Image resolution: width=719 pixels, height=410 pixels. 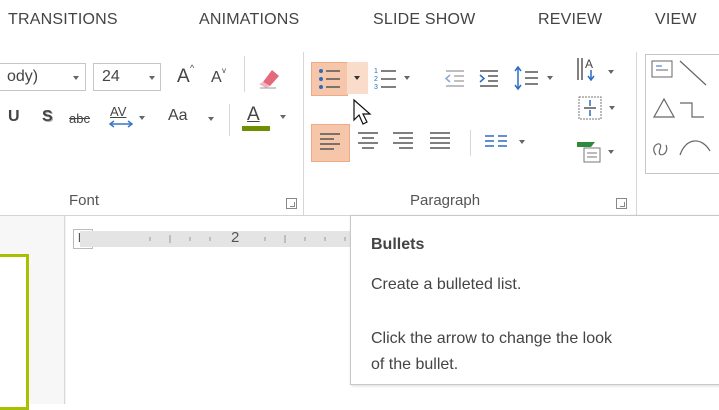 I want to click on thumbnail-pane, so click(x=32, y=313).